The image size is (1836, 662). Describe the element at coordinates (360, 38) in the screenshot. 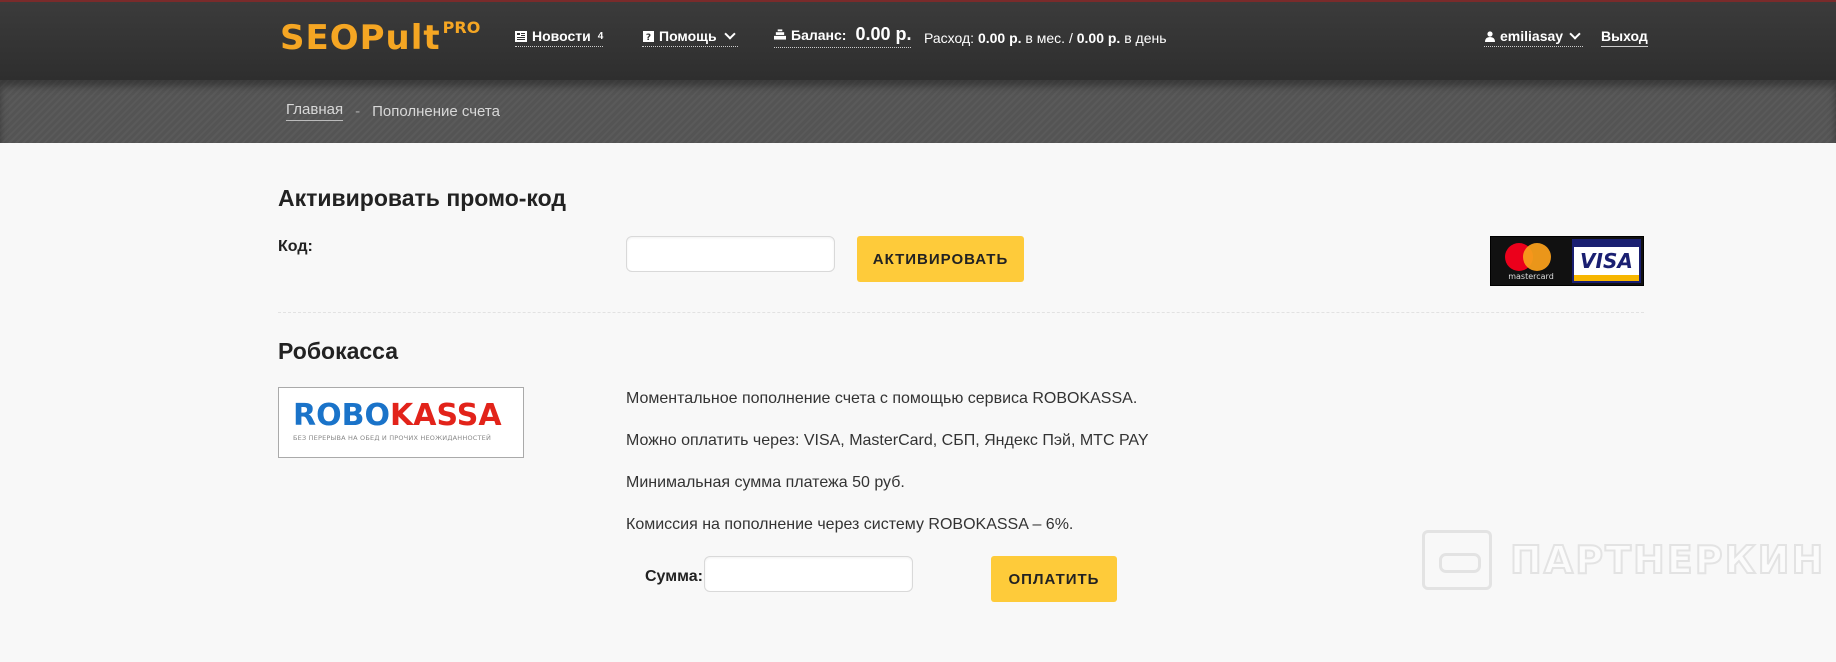

I see `logo-text: SEOPult` at that location.